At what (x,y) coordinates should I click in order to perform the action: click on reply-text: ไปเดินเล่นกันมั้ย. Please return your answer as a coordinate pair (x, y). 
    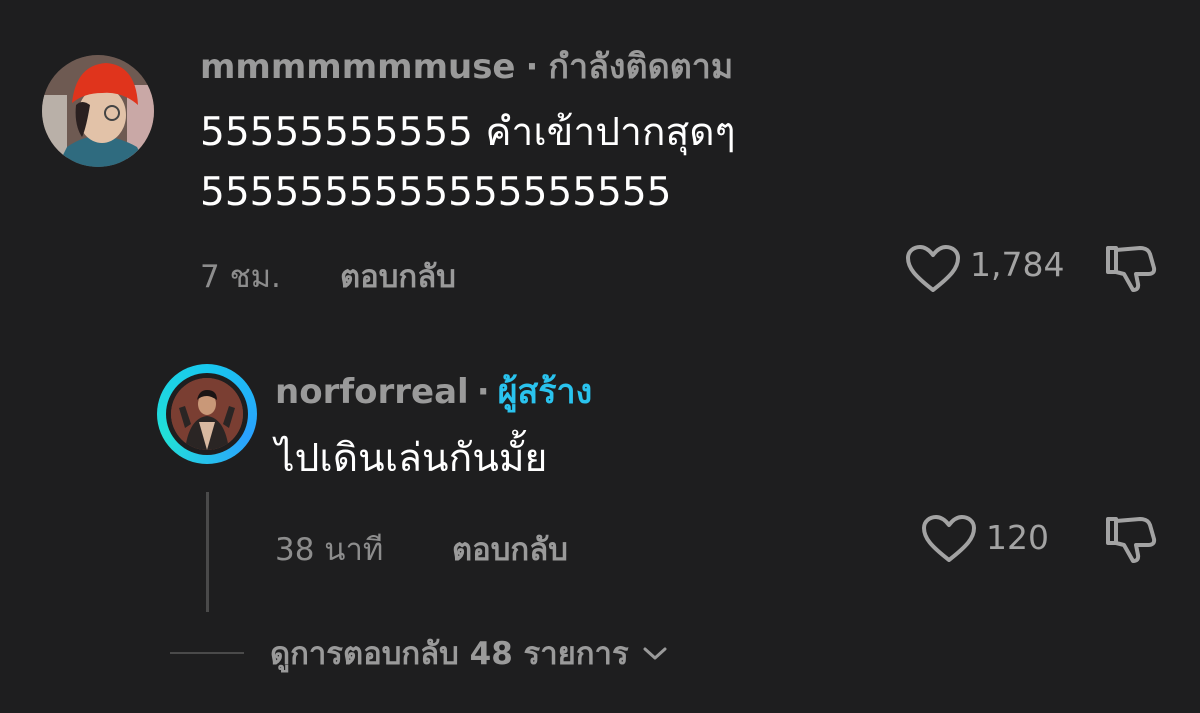
    Looking at the image, I should click on (411, 458).